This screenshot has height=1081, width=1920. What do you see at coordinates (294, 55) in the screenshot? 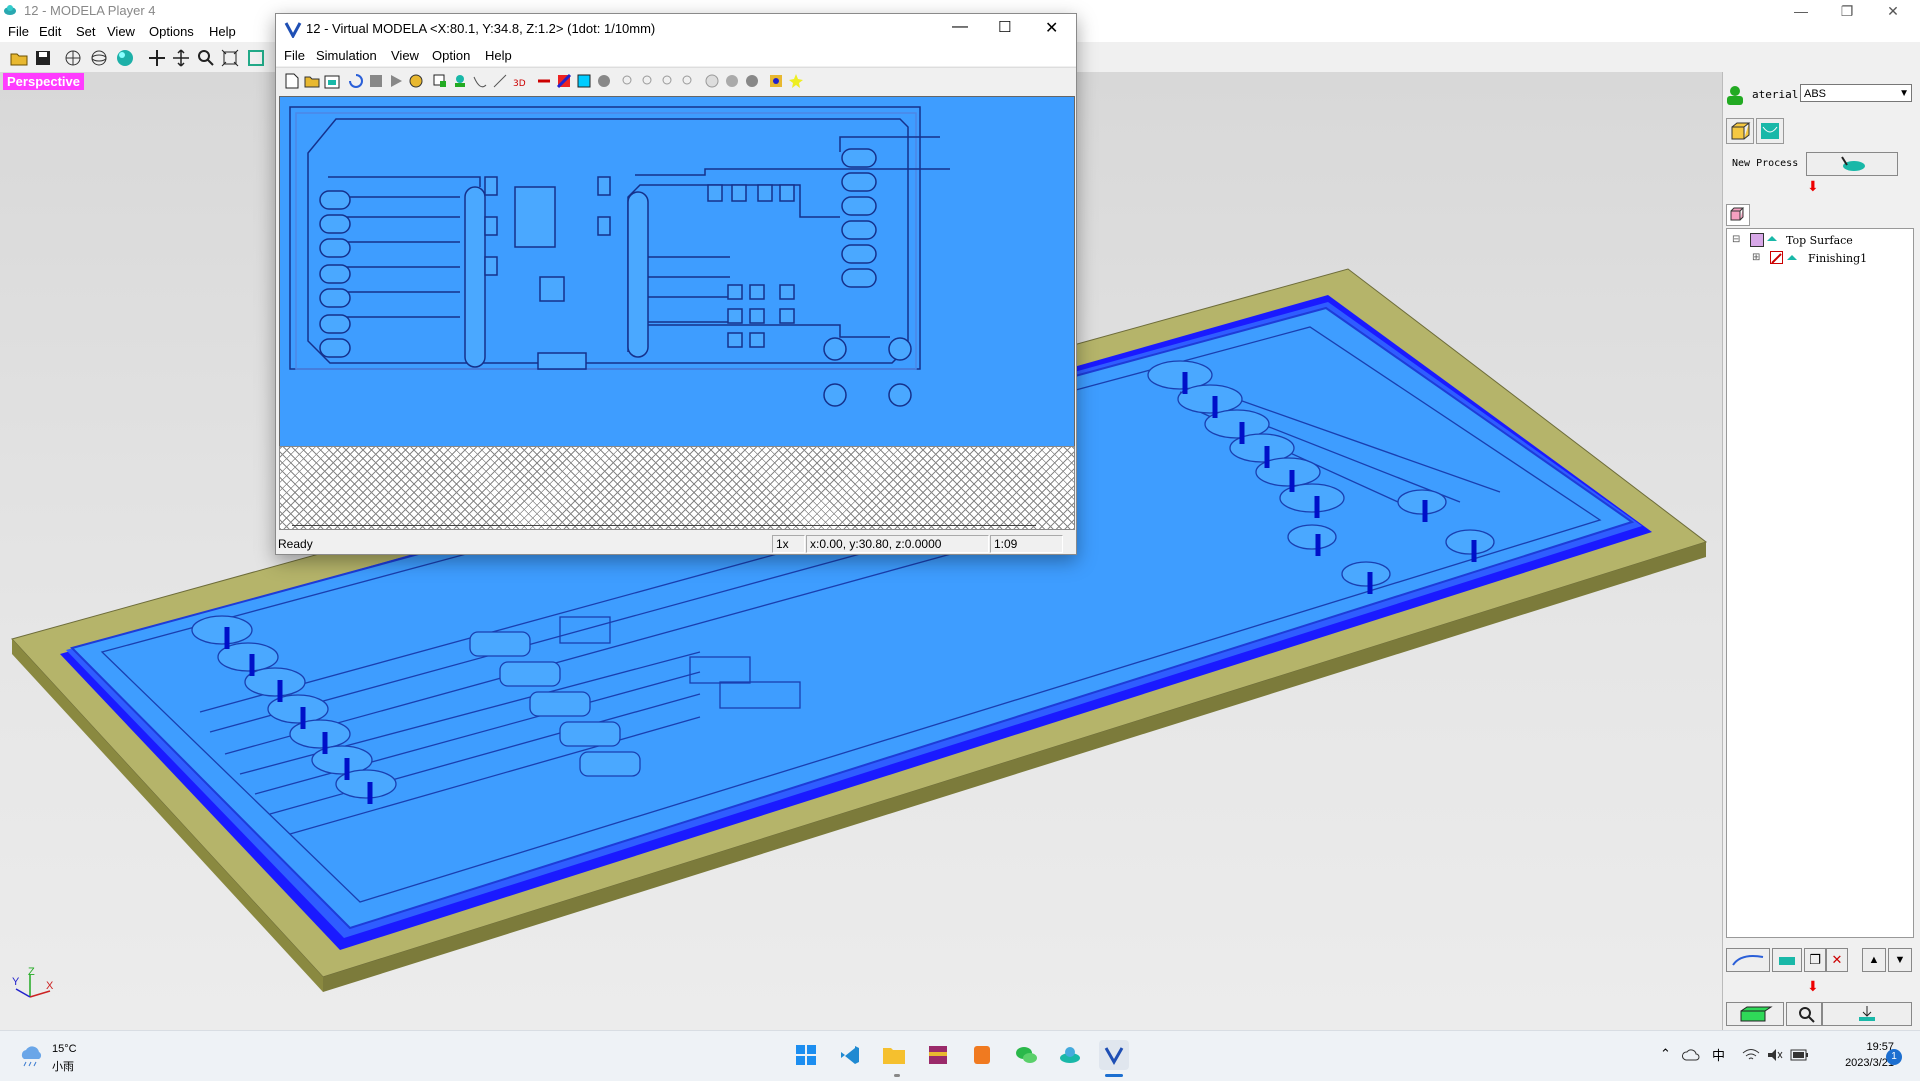
I see `vm-menu-file: File` at bounding box center [294, 55].